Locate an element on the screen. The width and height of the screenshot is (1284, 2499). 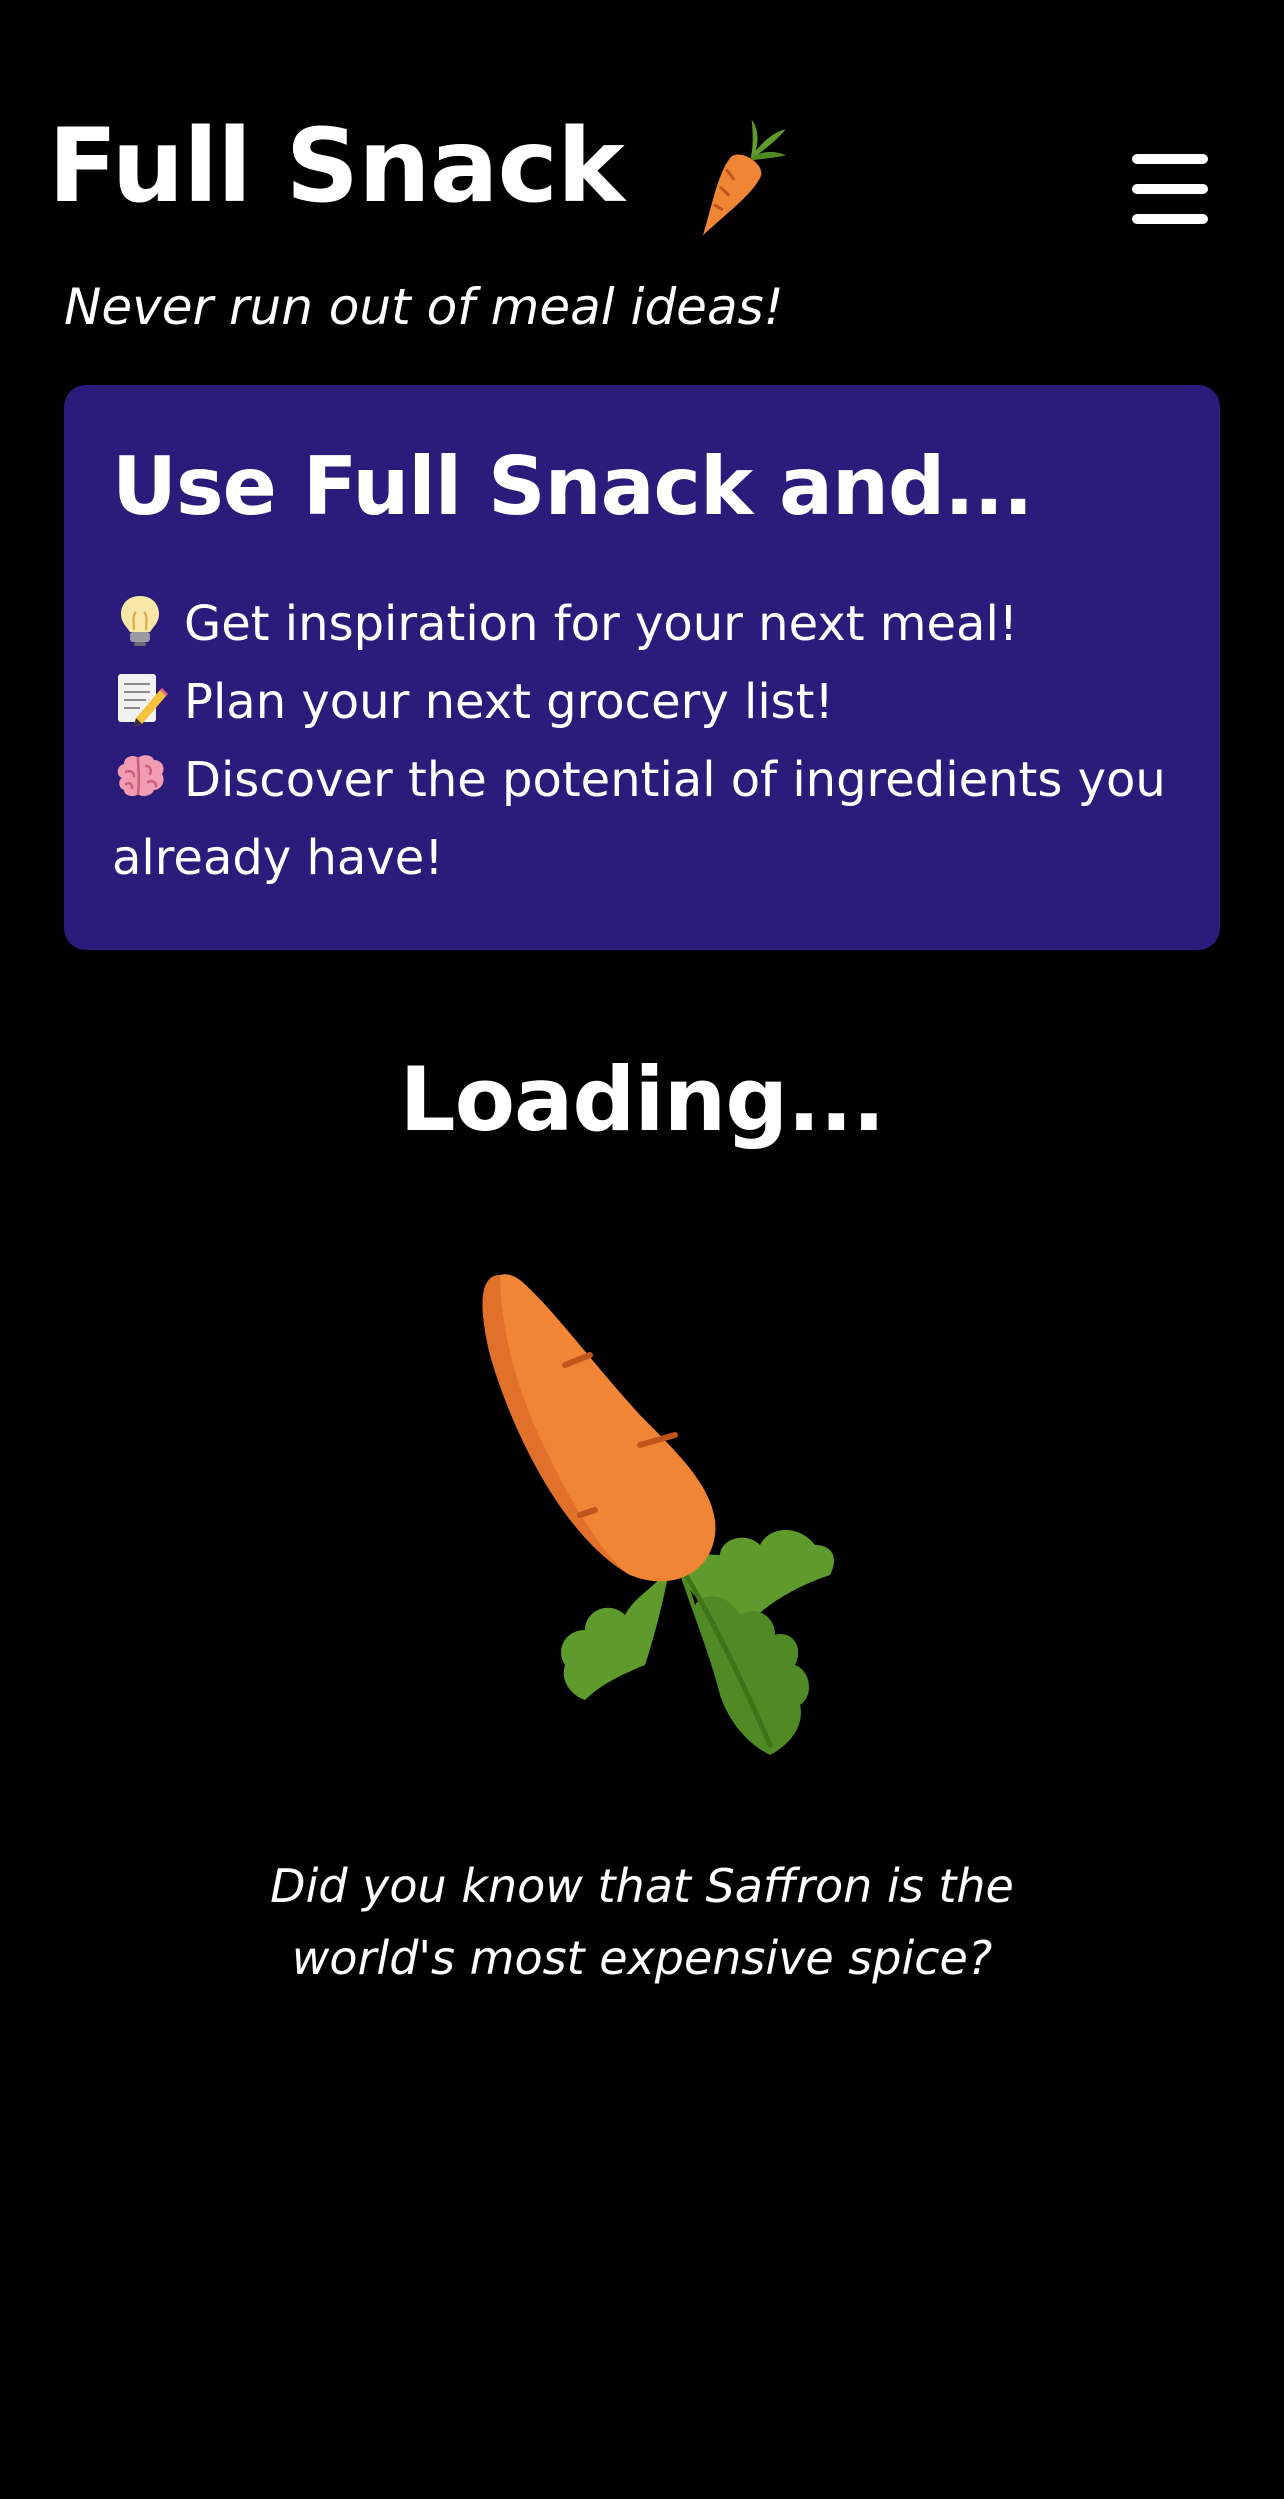
promo-item: Plan your next grocery list! is located at coordinates (652, 702).